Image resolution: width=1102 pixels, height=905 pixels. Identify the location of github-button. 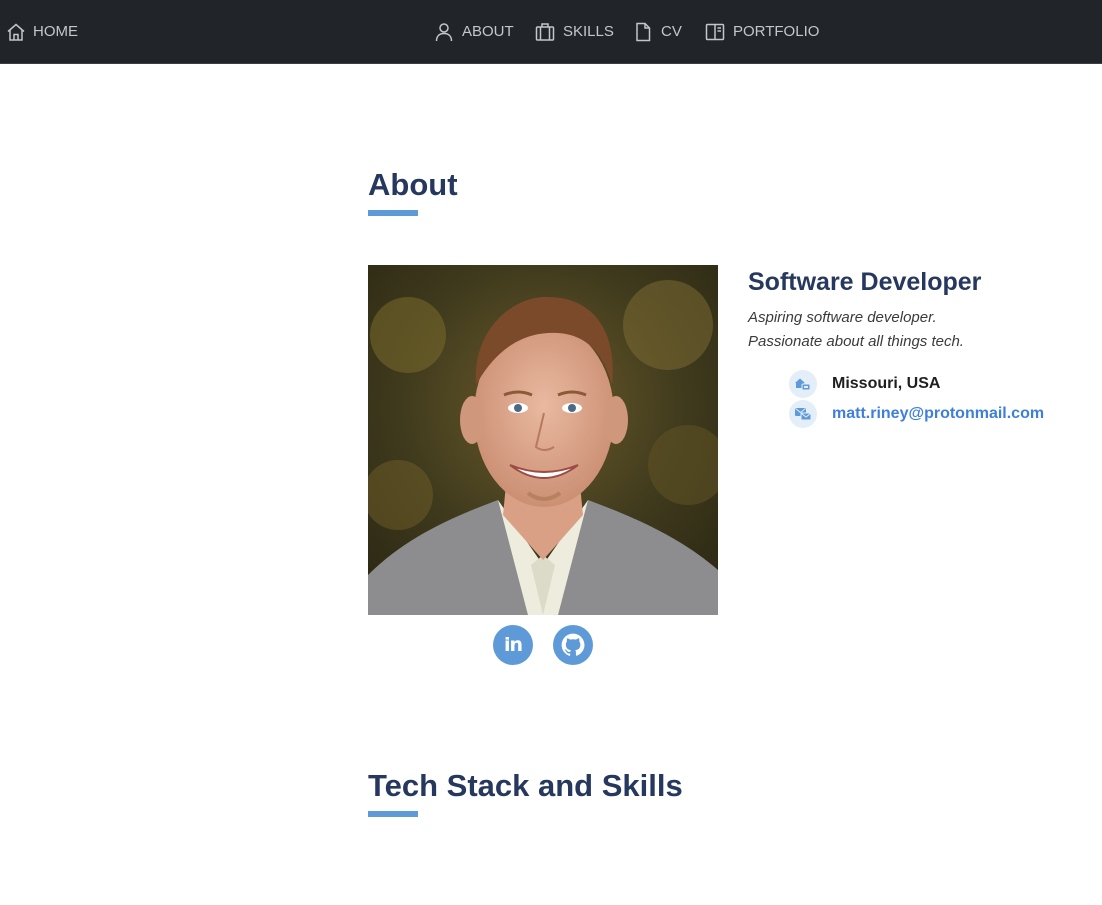
(573, 645).